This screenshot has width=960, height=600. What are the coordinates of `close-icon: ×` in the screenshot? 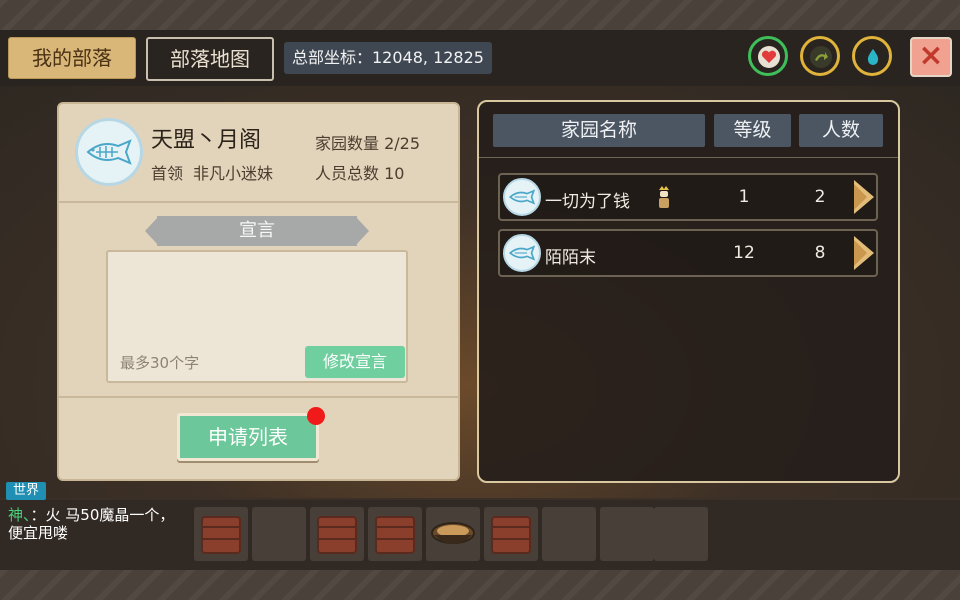 It's located at (931, 55).